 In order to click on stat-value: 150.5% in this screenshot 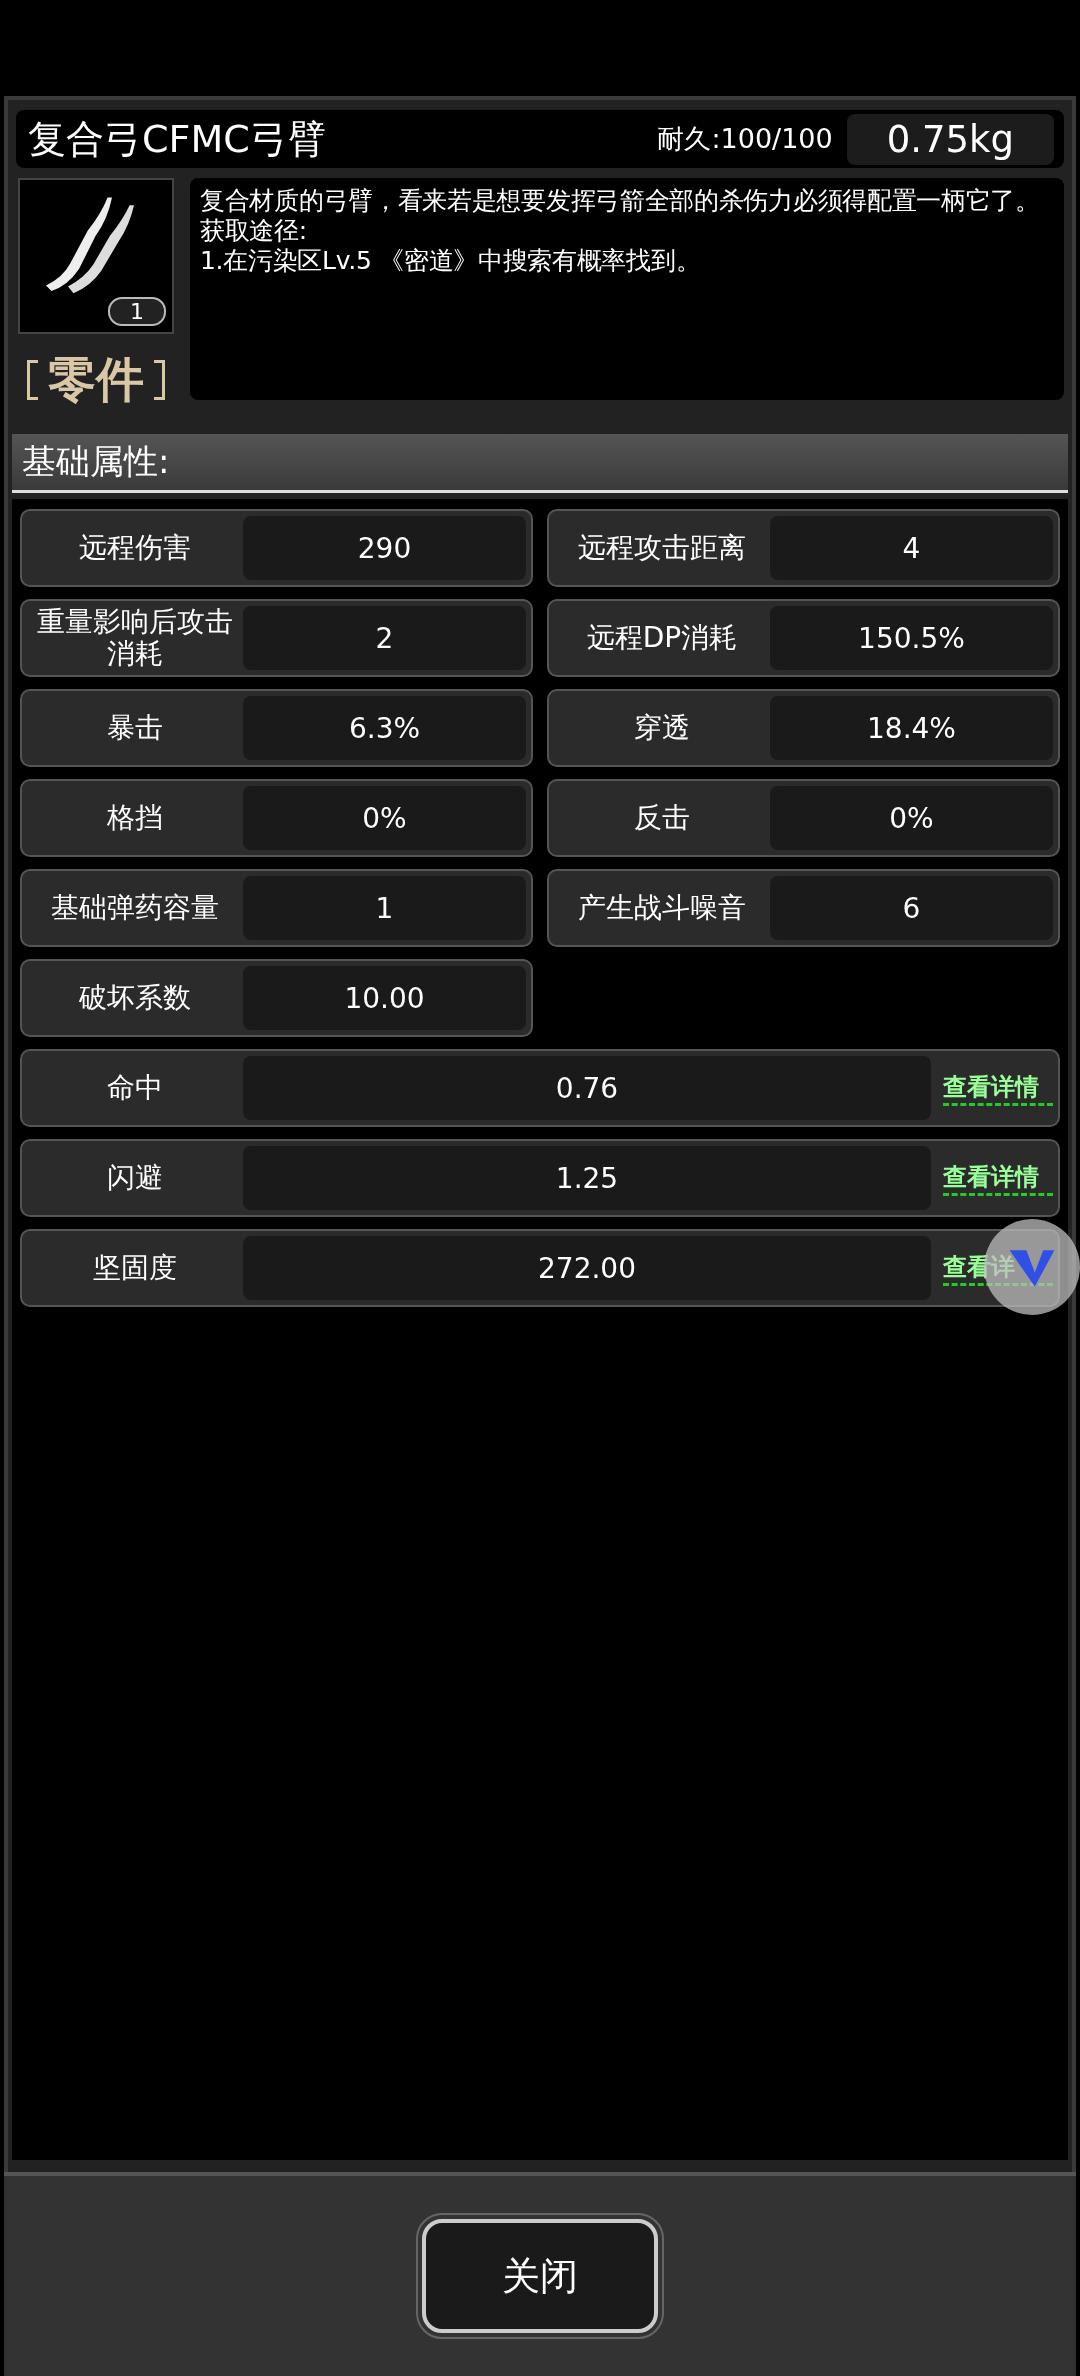, I will do `click(911, 638)`.